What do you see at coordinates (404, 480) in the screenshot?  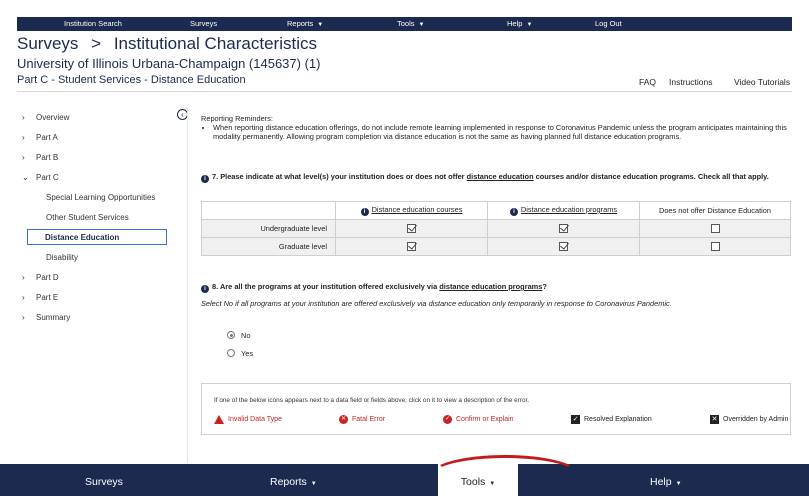 I see `bottom-nav: Surveys Reports ▼ Tools ▼ Help ▼` at bounding box center [404, 480].